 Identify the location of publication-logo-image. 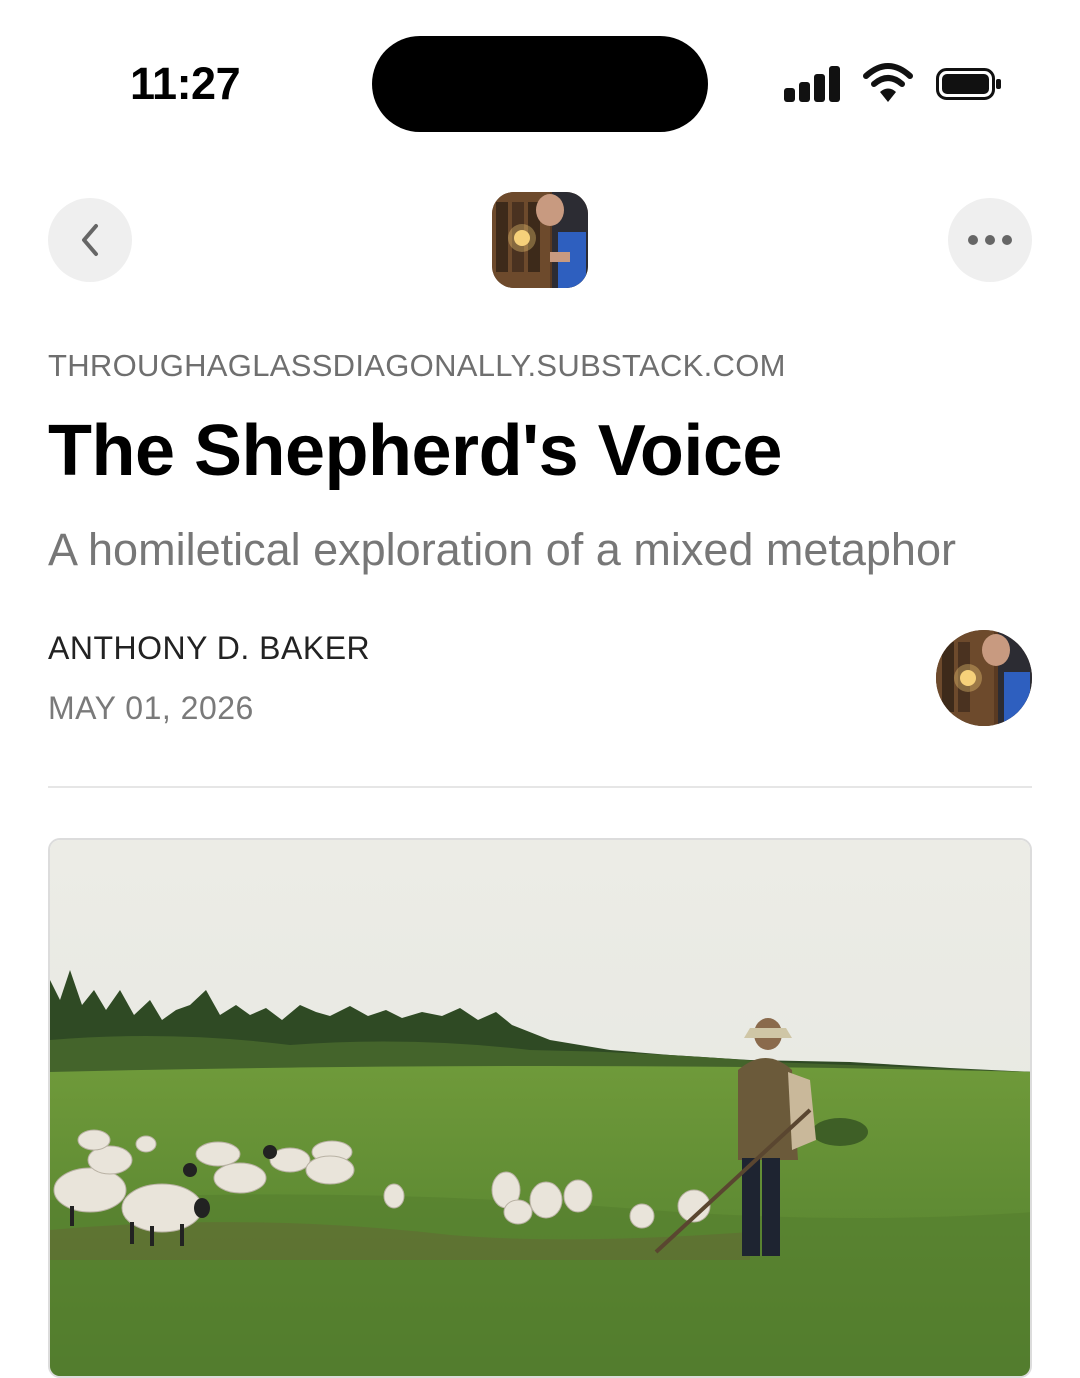
(540, 240).